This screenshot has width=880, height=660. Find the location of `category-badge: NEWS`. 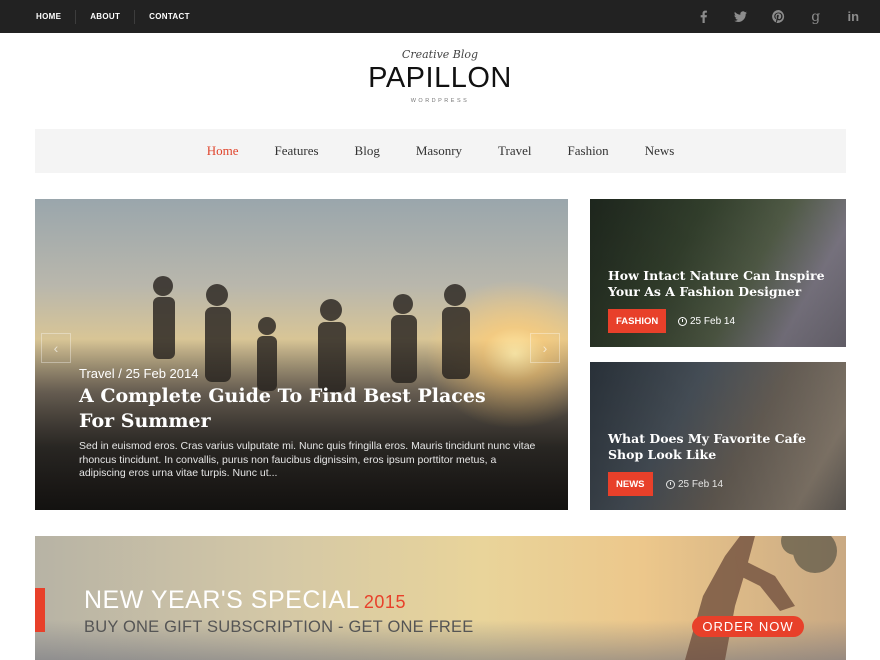

category-badge: NEWS is located at coordinates (630, 484).